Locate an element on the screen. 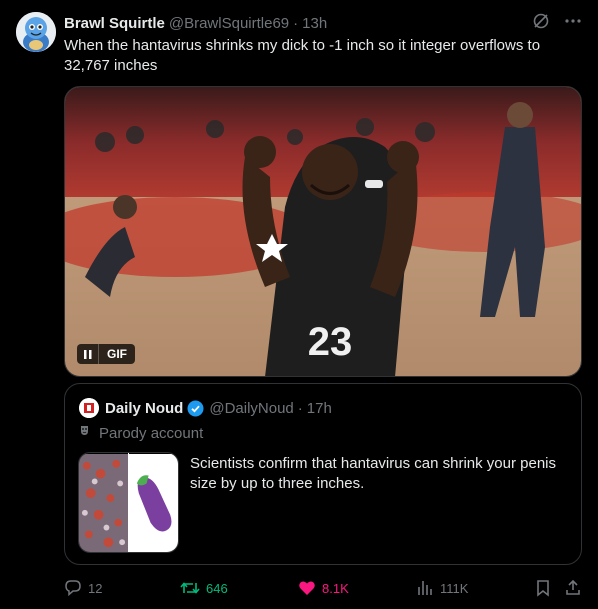 This screenshot has width=598, height=609. reply-count: 12 is located at coordinates (95, 588).